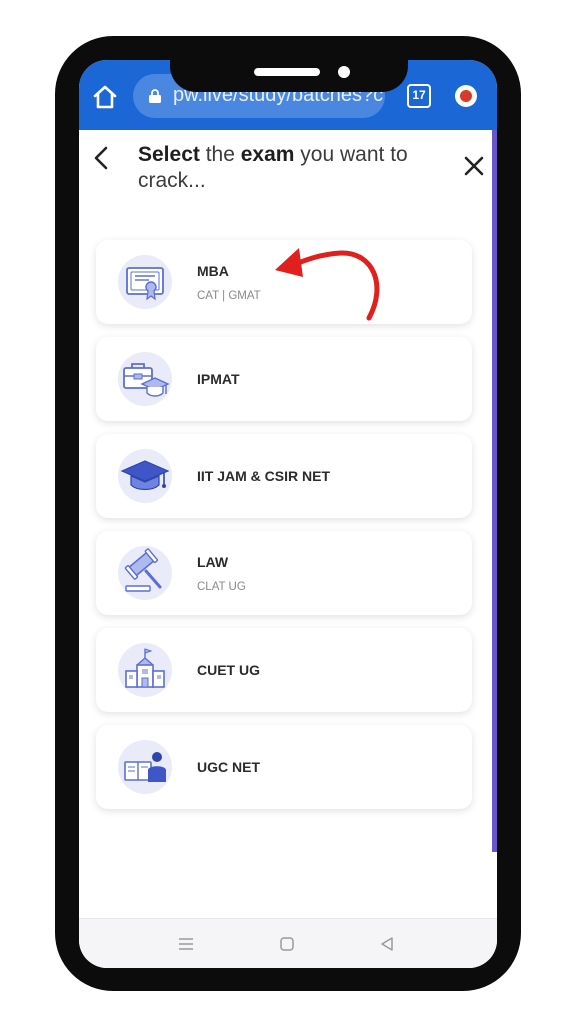 This screenshot has height=1024, width=576. Describe the element at coordinates (145, 476) in the screenshot. I see `graduation-cap-icon` at that location.